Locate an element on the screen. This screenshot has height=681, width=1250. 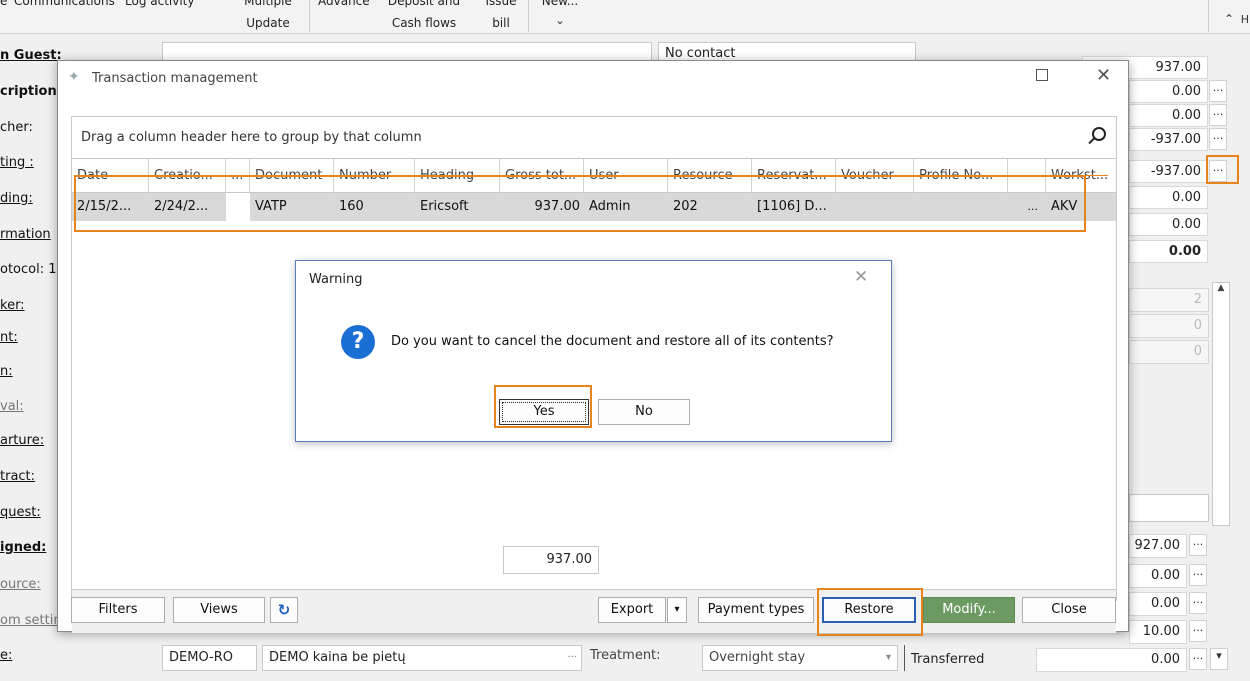
close-button: Close is located at coordinates (1069, 610).